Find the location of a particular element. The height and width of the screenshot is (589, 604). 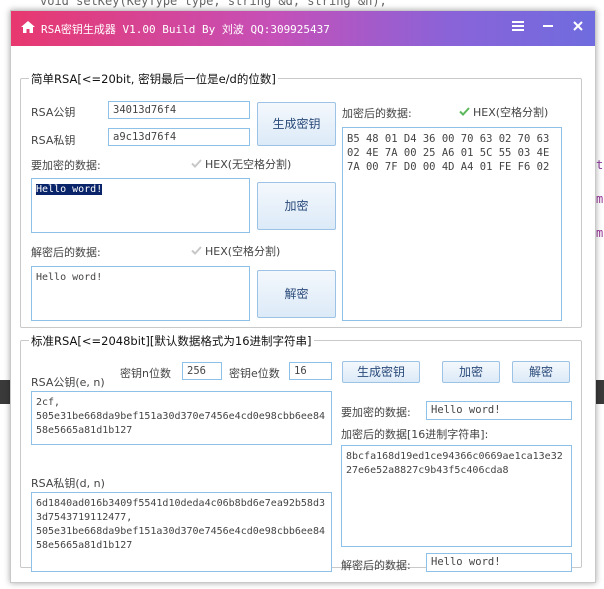

standard-pub-label: RSA公钥(e, n) is located at coordinates (68, 382).